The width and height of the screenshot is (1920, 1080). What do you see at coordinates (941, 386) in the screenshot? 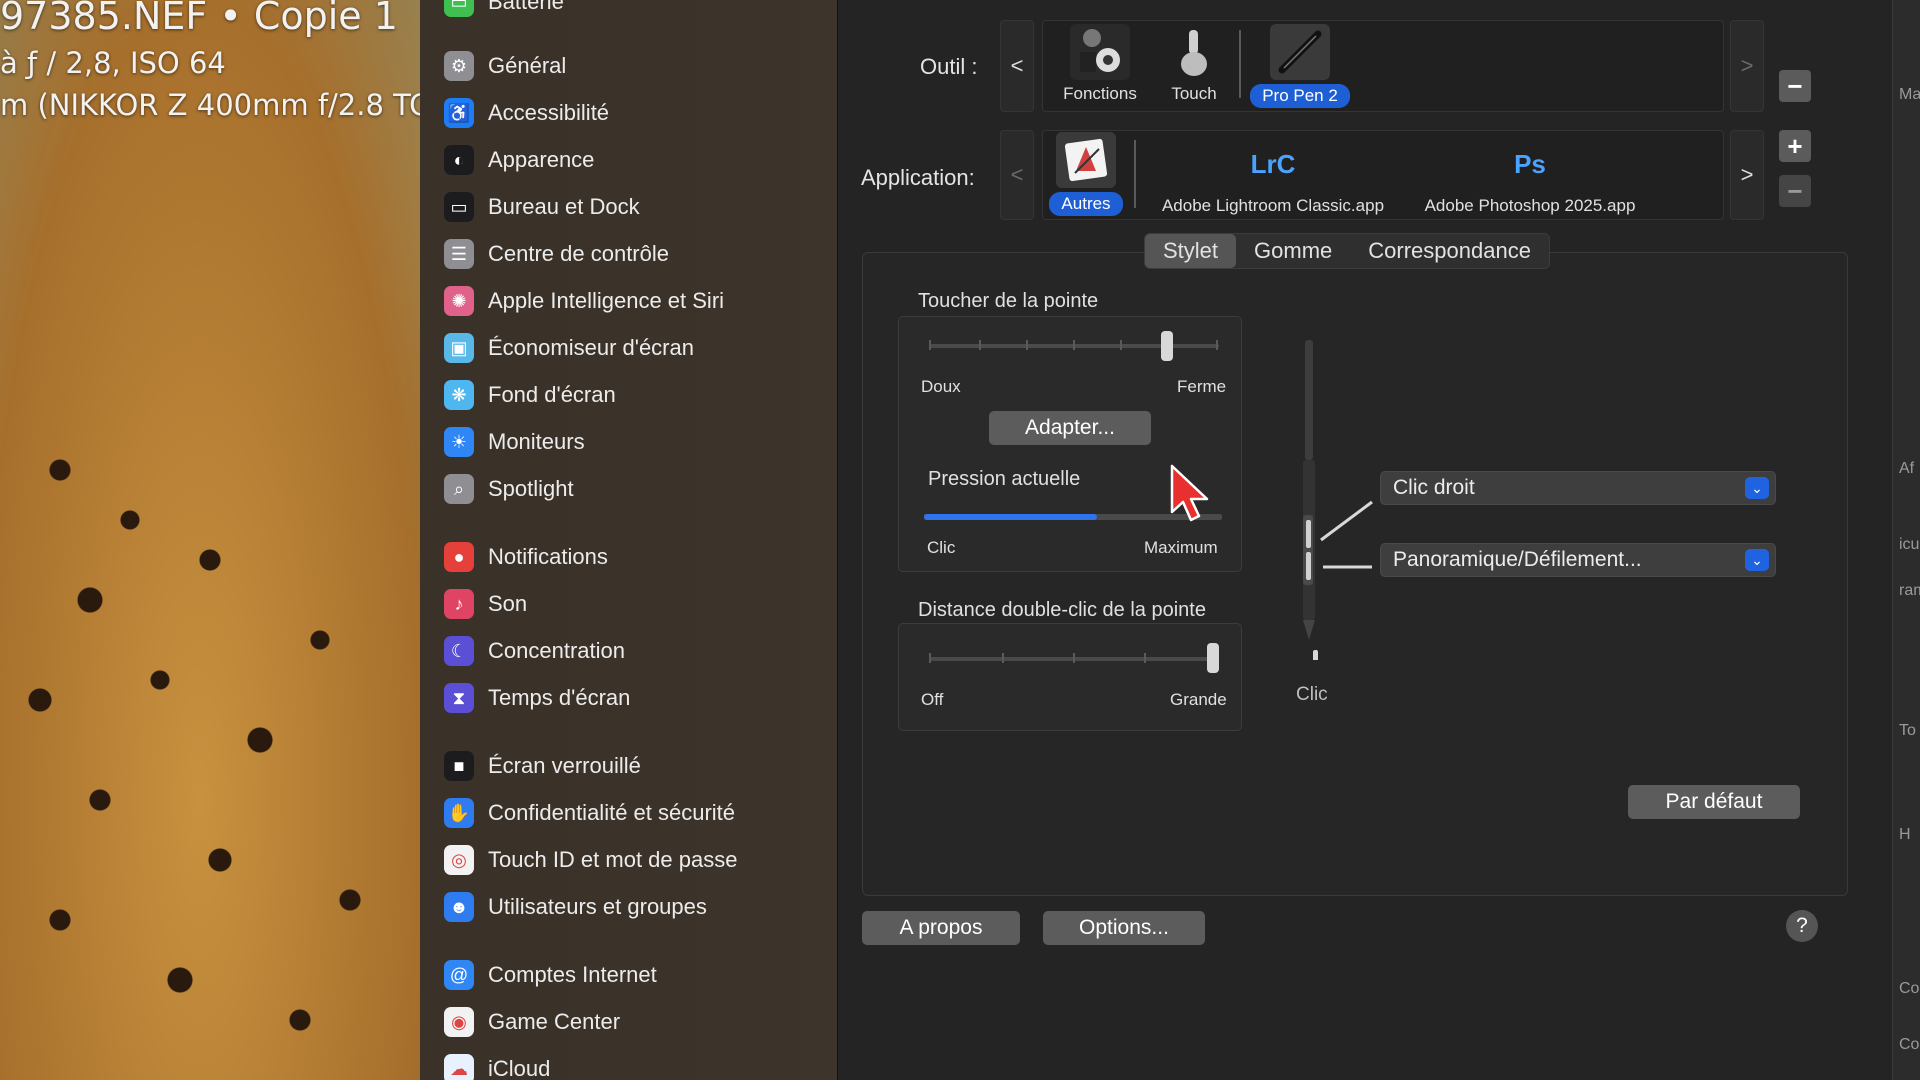
I see `tip-feel-min-label: Doux` at bounding box center [941, 386].